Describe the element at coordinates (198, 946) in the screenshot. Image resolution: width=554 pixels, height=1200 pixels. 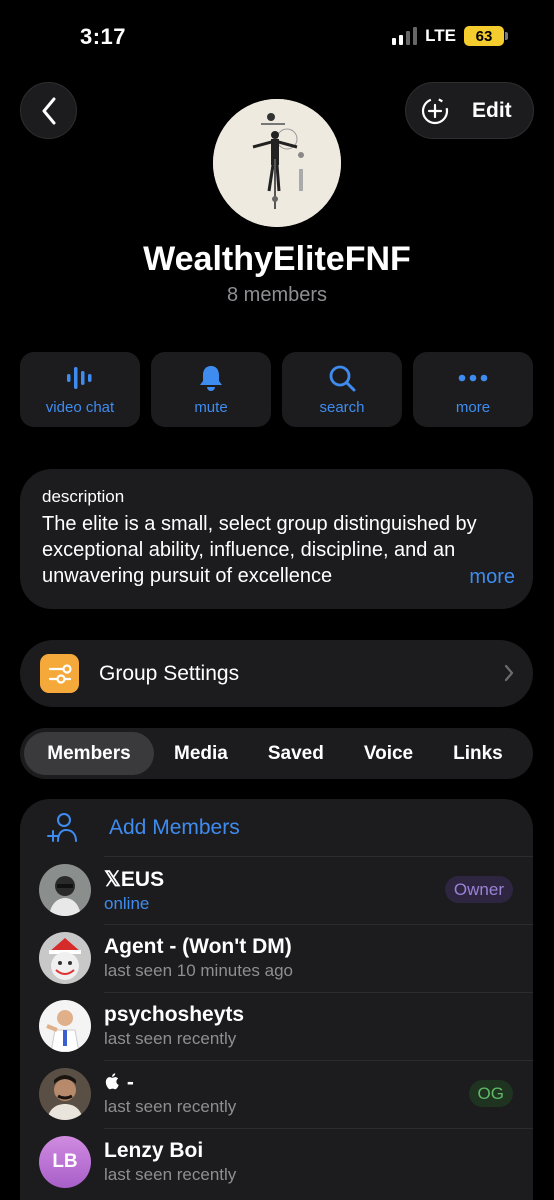
I see `member-name: Agent - (Won't DM)` at that location.